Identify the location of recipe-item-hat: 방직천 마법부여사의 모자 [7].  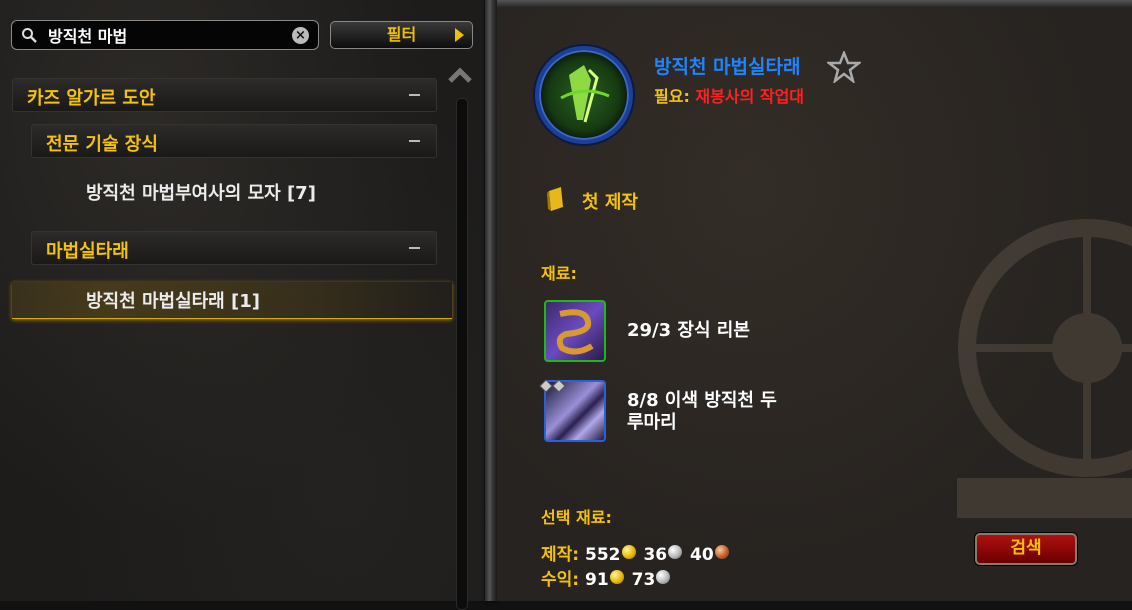
(201, 192).